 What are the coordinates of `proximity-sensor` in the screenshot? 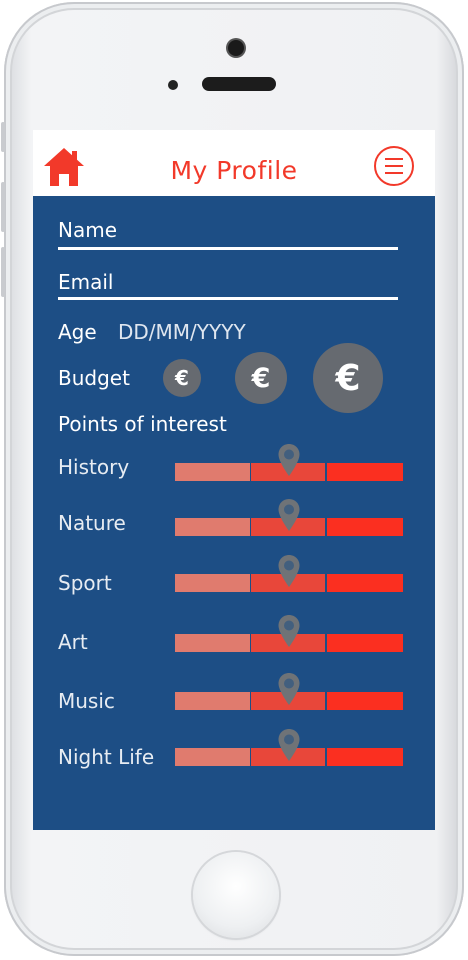 It's located at (173, 85).